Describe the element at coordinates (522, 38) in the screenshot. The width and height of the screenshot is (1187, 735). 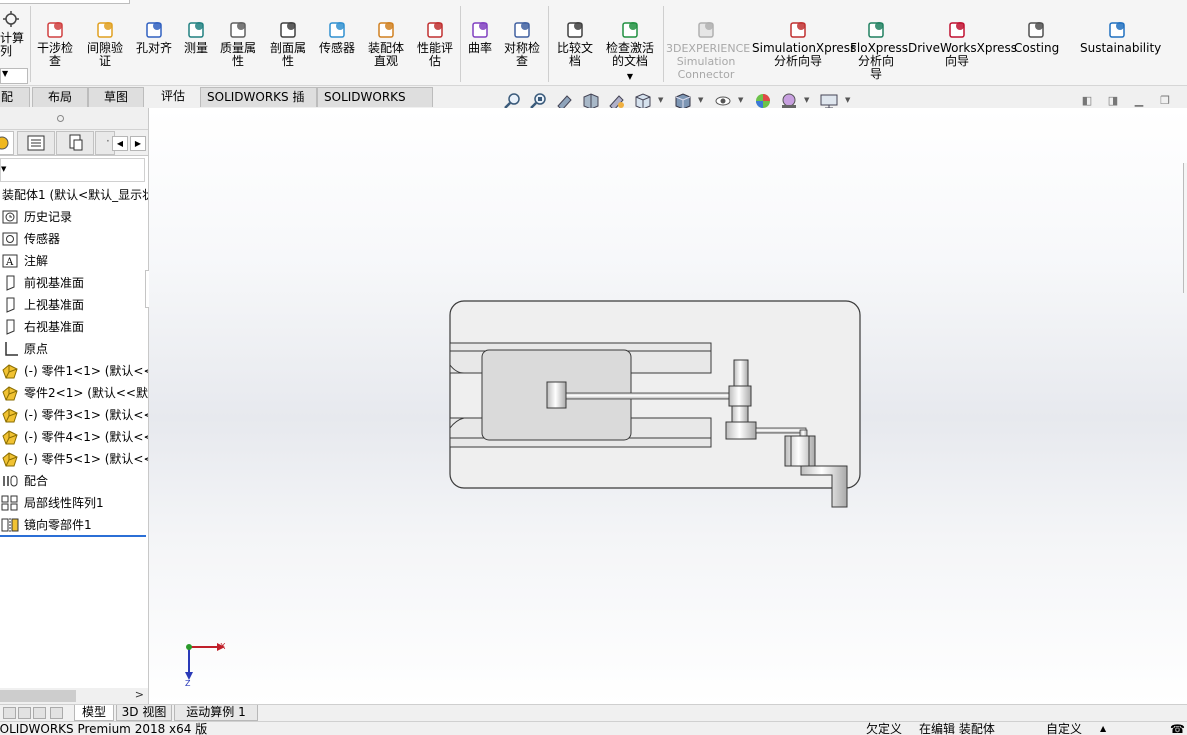
I see `symmetry-check-button: 对称检 查` at that location.